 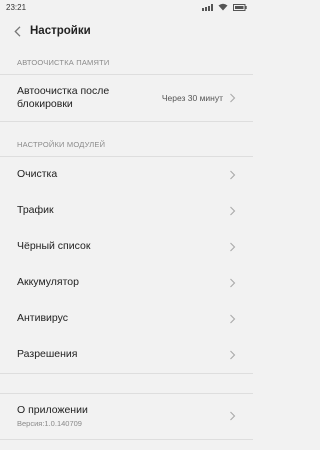 What do you see at coordinates (35, 210) in the screenshot?
I see `module-item-label: Трафик` at bounding box center [35, 210].